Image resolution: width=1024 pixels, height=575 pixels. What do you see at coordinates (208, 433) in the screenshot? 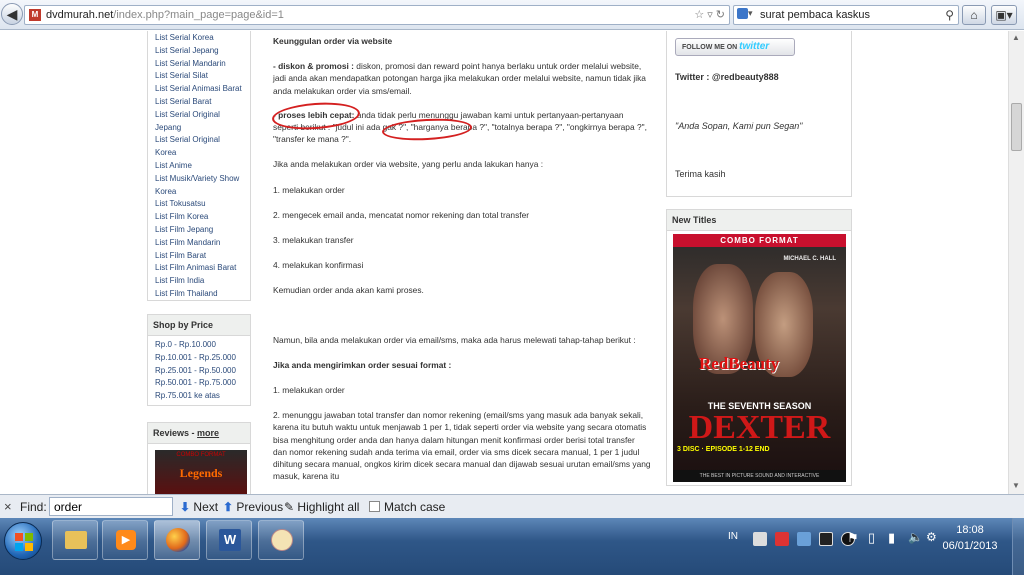
I see `reviews-more-link: more` at bounding box center [208, 433].